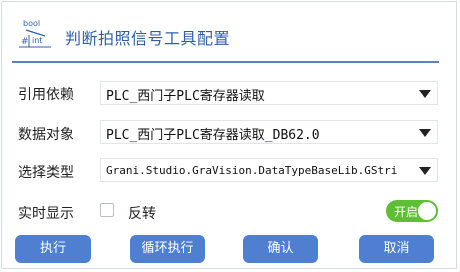  Describe the element at coordinates (148, 38) in the screenshot. I see `dialog-title: 判断拍照信号工具配置` at that location.